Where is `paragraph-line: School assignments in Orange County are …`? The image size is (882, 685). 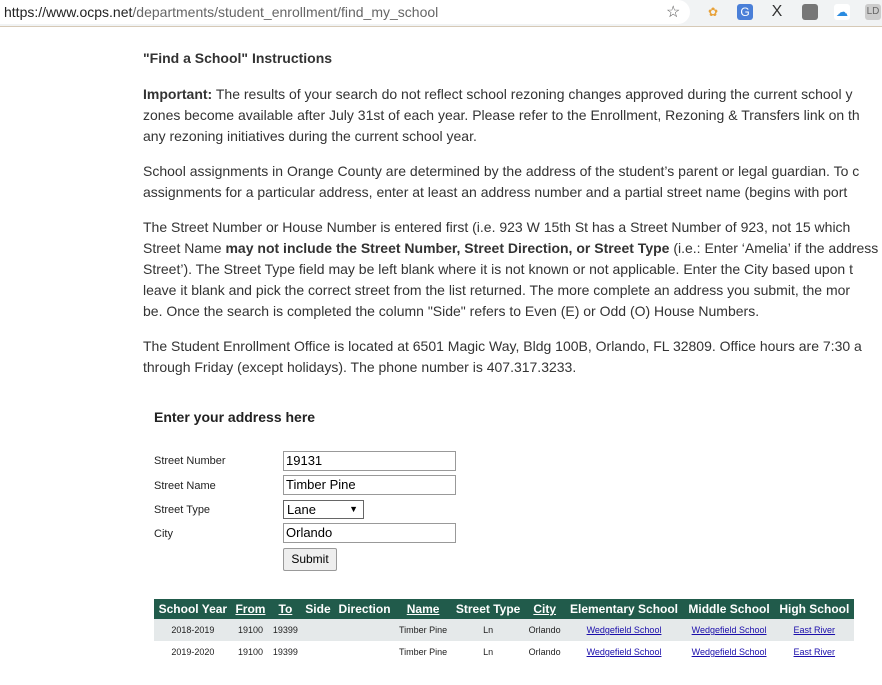 paragraph-line: School assignments in Orange County are … is located at coordinates (512, 171).